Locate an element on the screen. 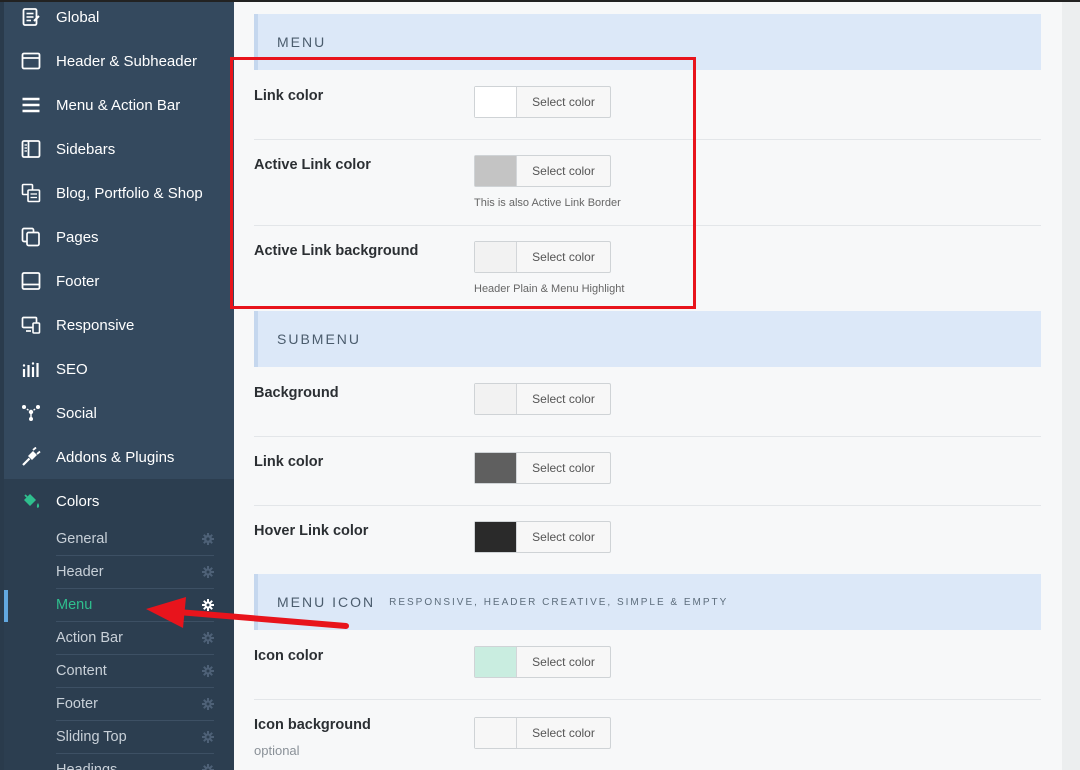 The height and width of the screenshot is (770, 1080). content-gutter is located at coordinates (1071, 385).